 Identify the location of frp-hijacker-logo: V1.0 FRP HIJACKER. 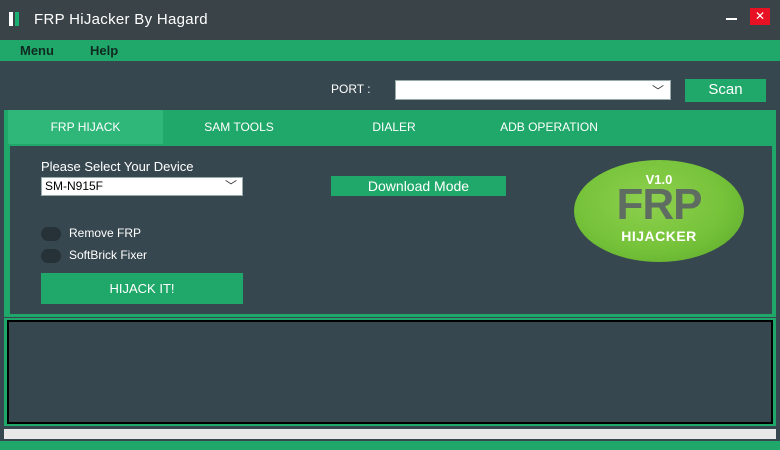
(659, 211).